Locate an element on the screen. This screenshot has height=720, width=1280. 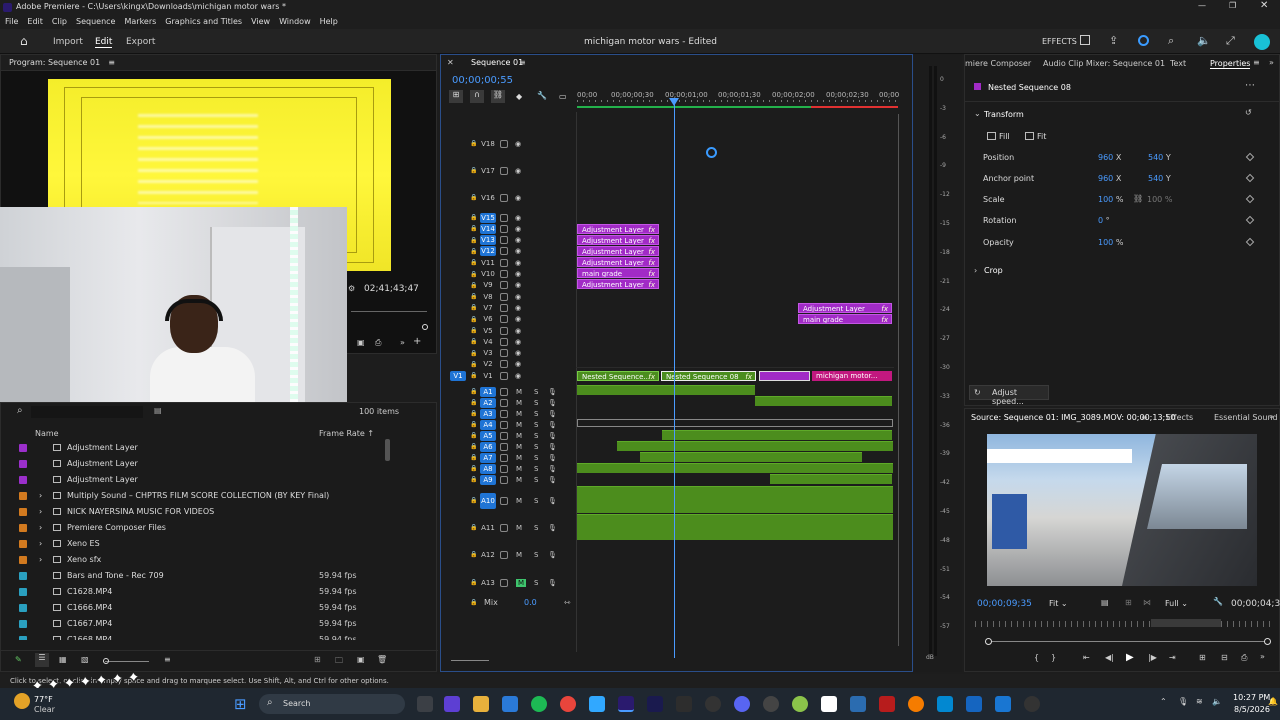
audio-track-header: 🔒 A9 M S 🎙 is located at coordinates (510, 479).